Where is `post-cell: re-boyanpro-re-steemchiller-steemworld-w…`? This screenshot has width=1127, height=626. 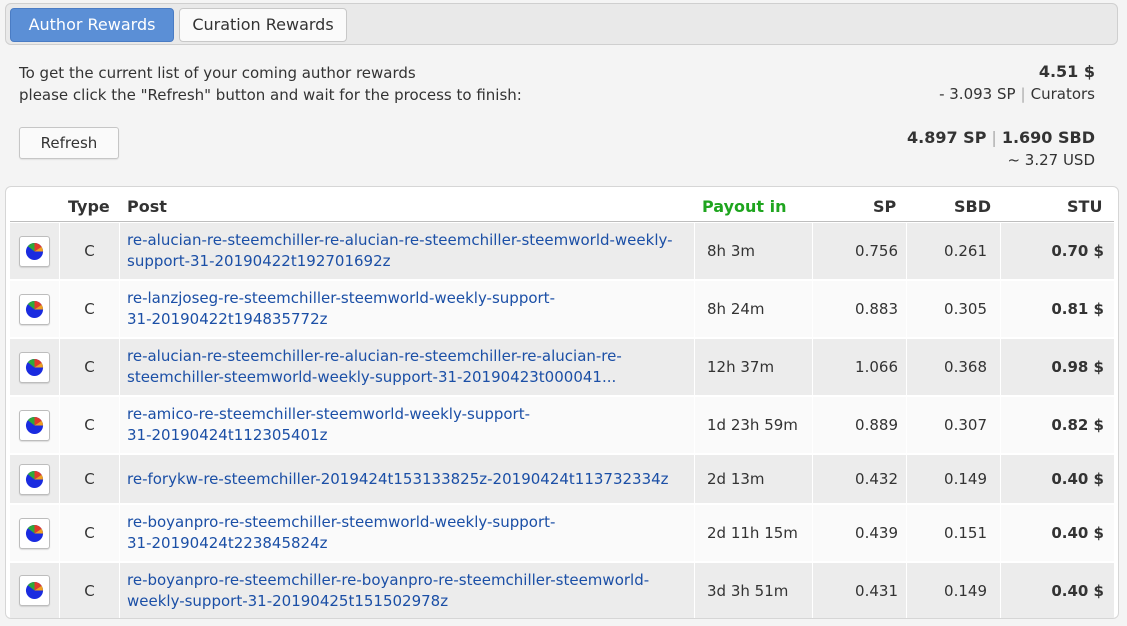 post-cell: re-boyanpro-re-steemchiller-steemworld-w… is located at coordinates (407, 533).